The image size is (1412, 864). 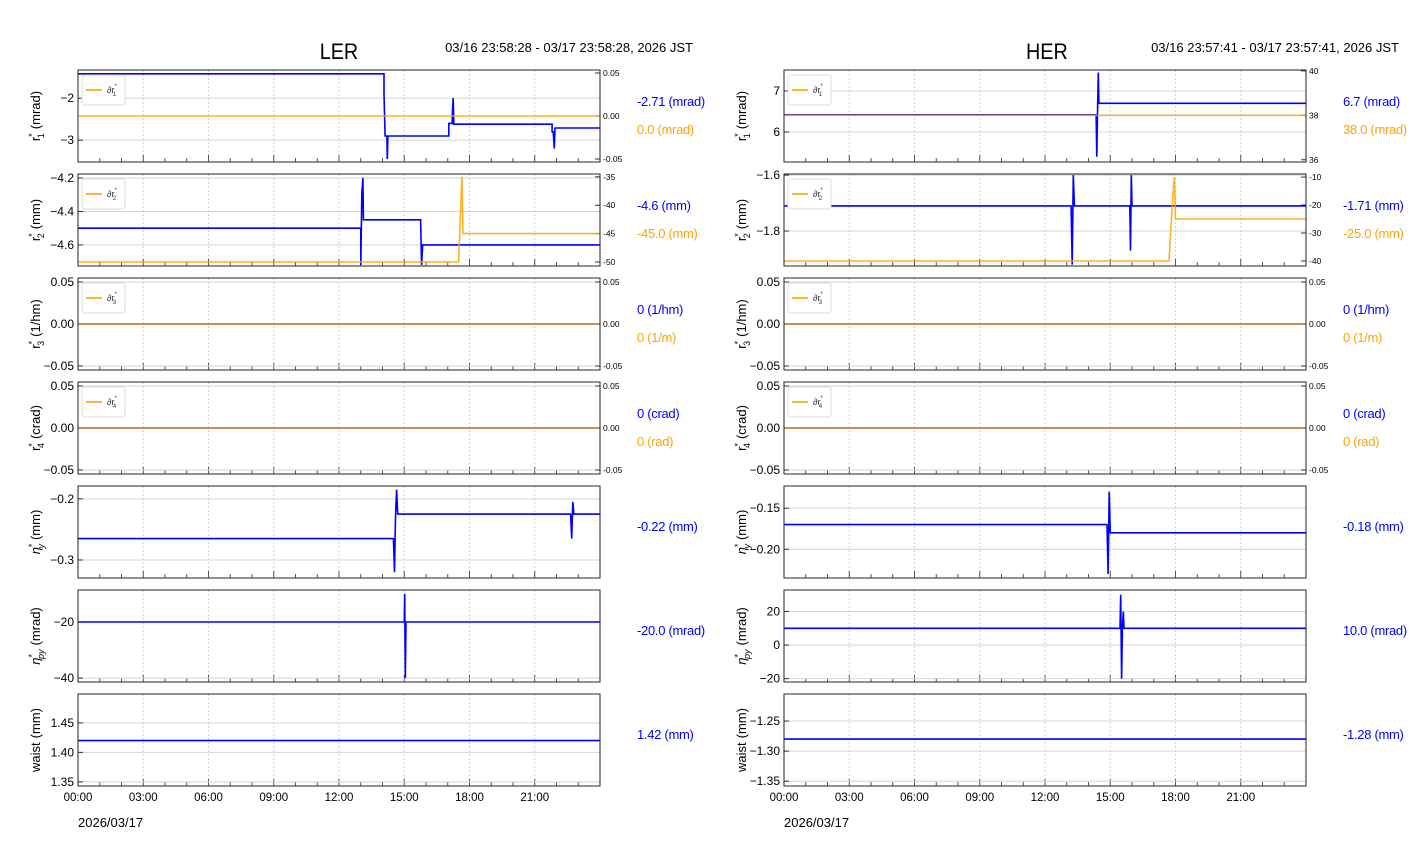 What do you see at coordinates (609, 234) in the screenshot?
I see `y2-tick-label: -45` at bounding box center [609, 234].